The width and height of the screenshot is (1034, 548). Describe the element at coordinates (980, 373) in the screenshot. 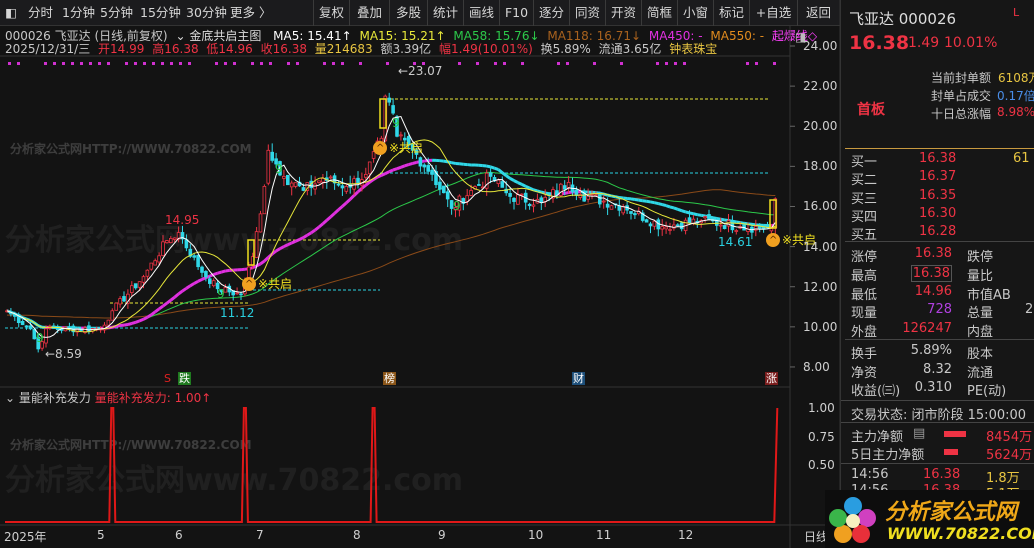

I see `fund-label: 流通` at that location.